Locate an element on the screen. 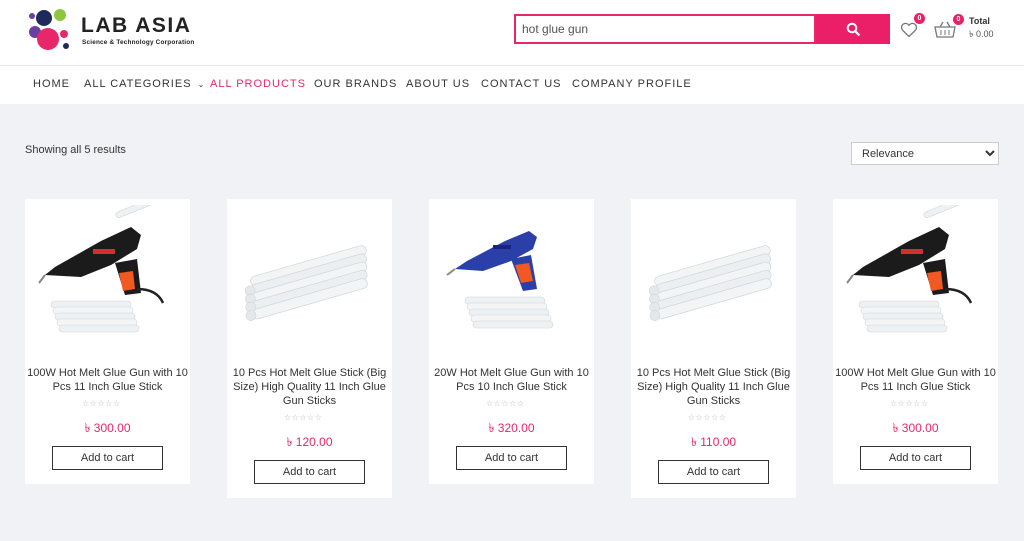 The image size is (1024, 541). product-price: ৳ 320.00 is located at coordinates (511, 428).